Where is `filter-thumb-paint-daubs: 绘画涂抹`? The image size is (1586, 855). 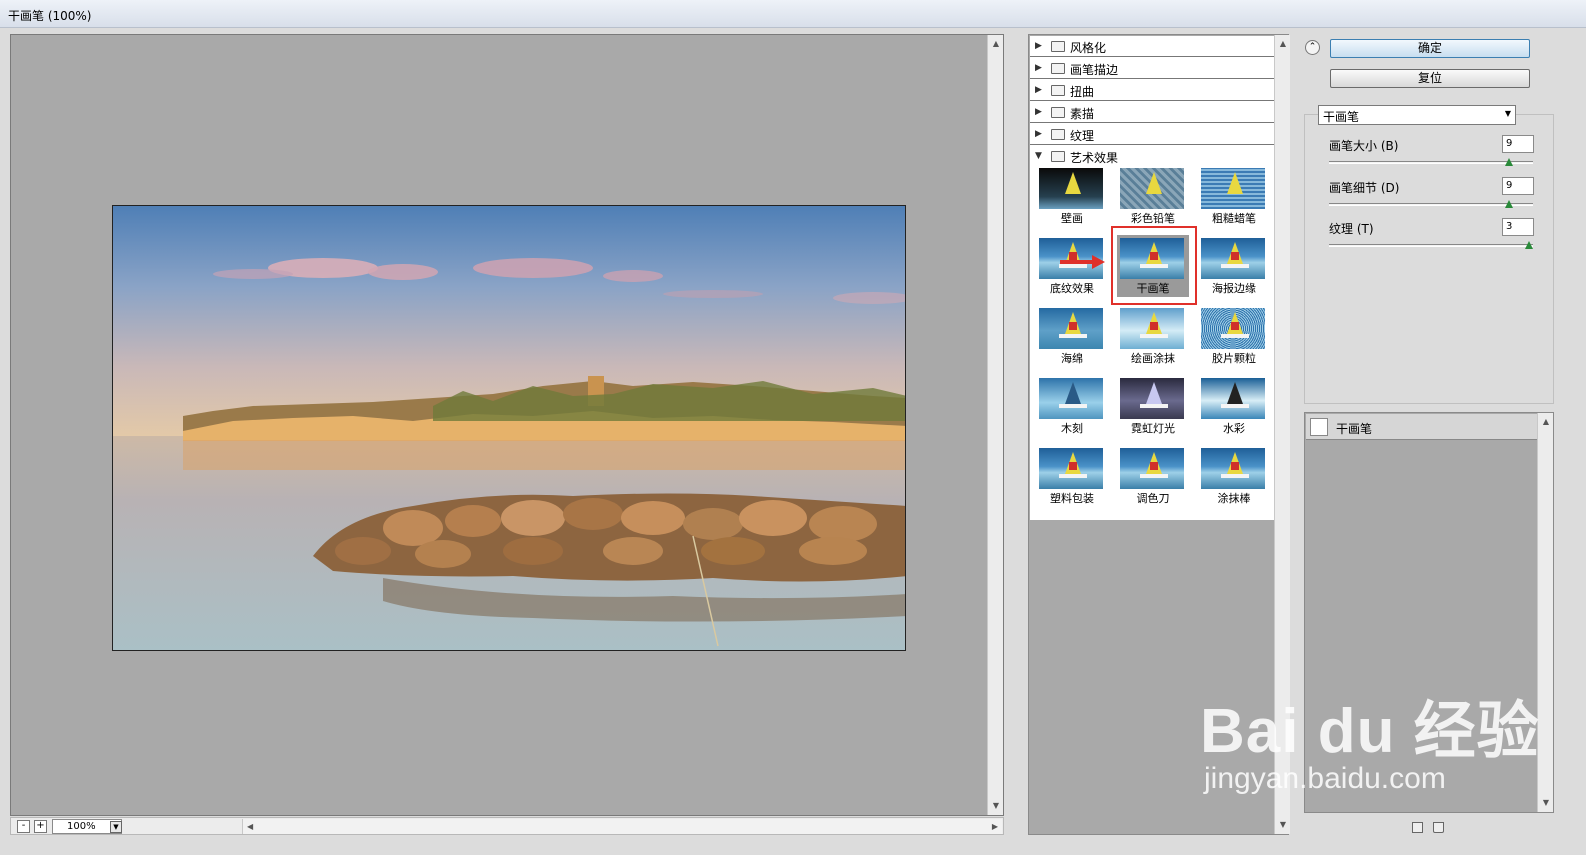
filter-thumb-paint-daubs: 绘画涂抹 is located at coordinates (1153, 339).